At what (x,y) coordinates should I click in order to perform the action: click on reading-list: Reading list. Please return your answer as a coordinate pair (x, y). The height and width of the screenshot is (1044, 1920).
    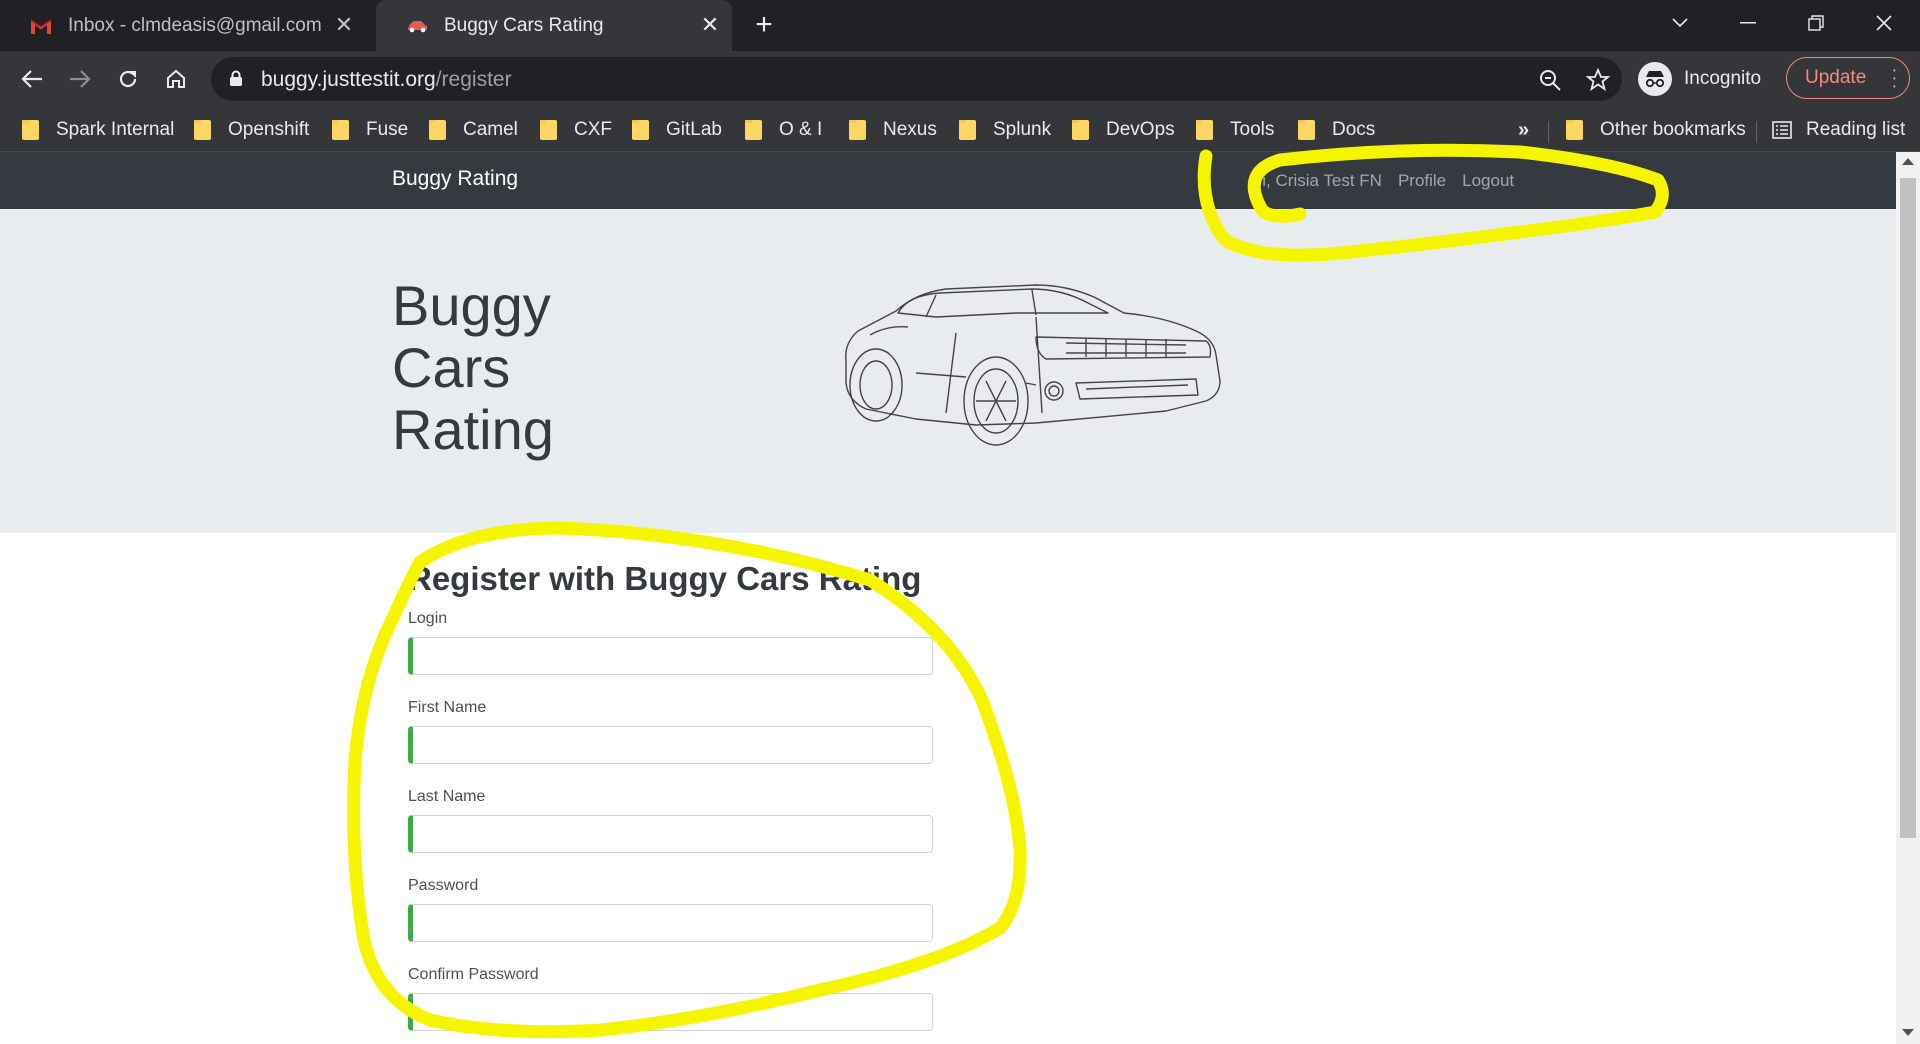
    Looking at the image, I should click on (1838, 130).